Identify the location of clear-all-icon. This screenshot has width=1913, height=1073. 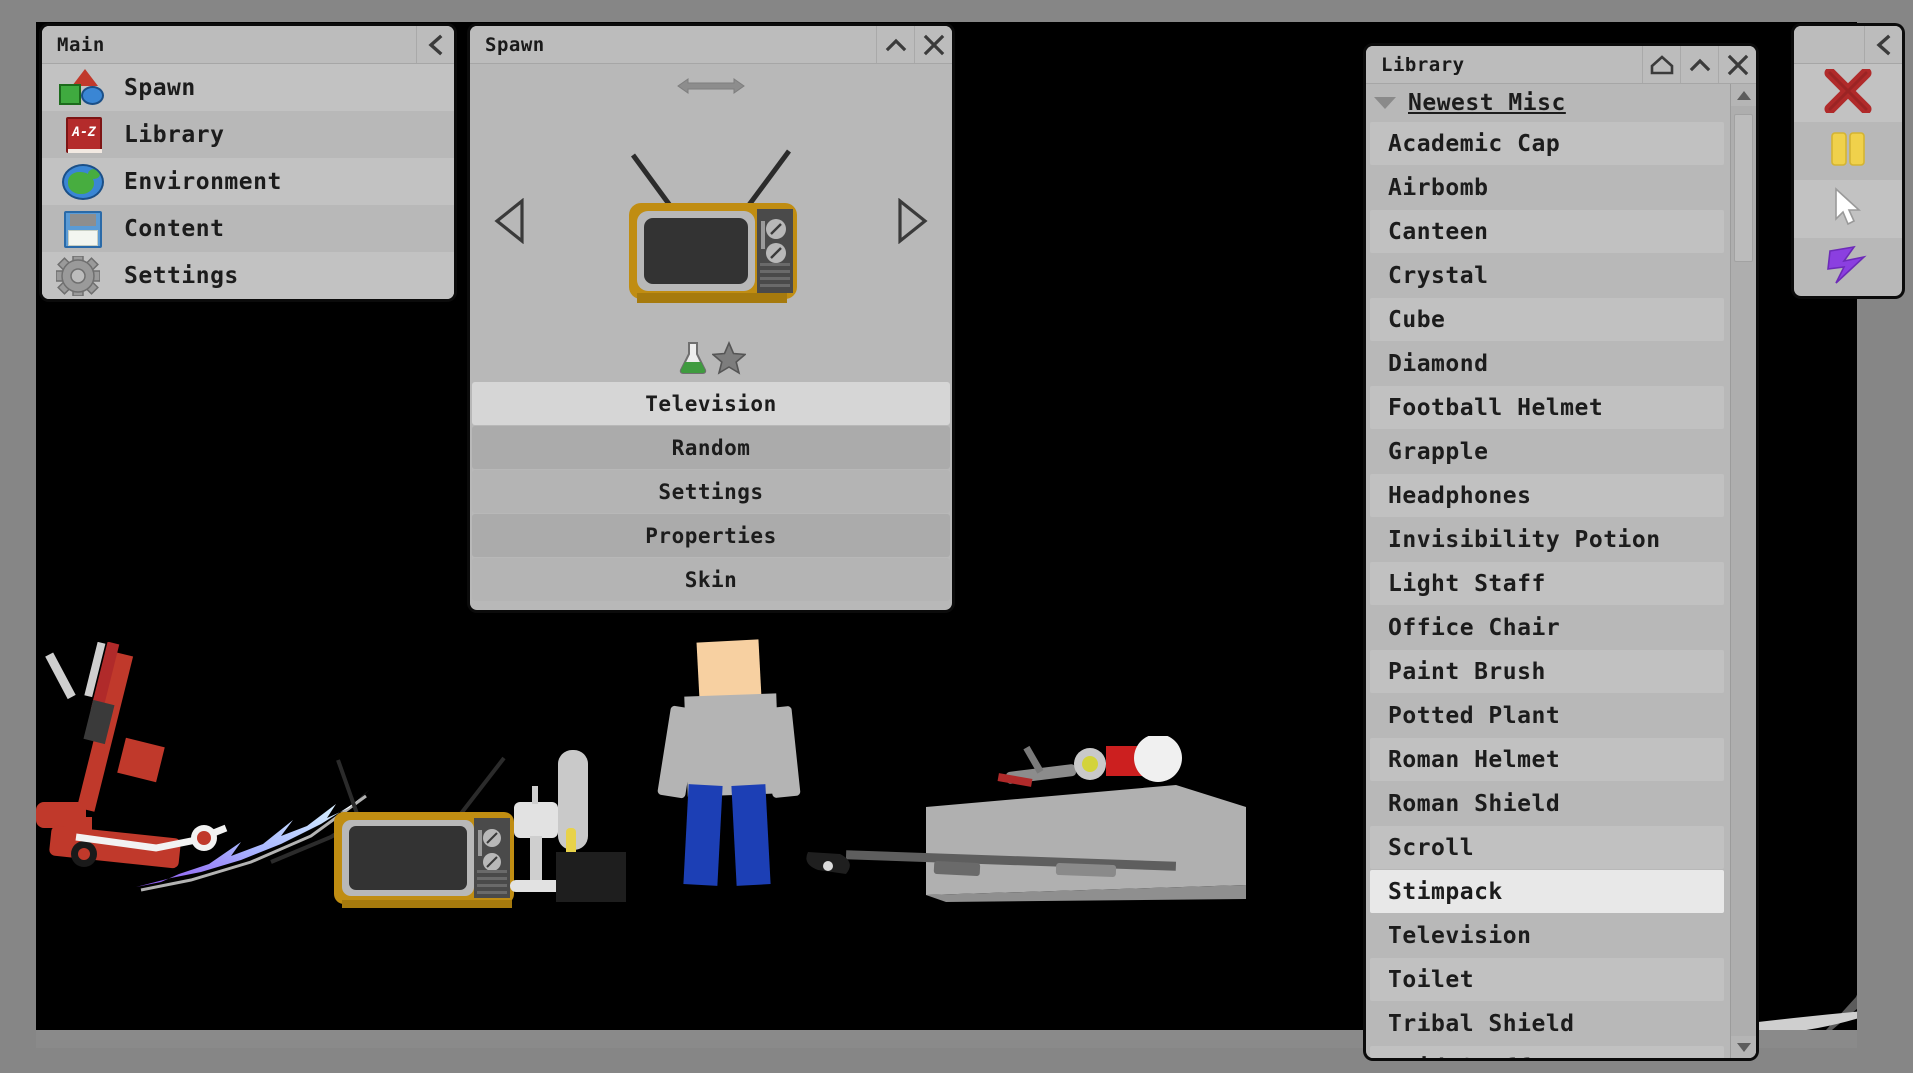
(1848, 92).